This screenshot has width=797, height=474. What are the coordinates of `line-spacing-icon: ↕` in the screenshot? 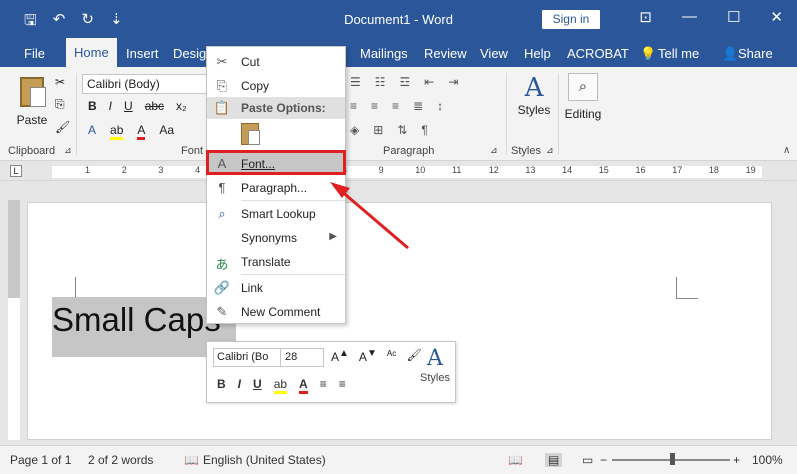 It's located at (440, 106).